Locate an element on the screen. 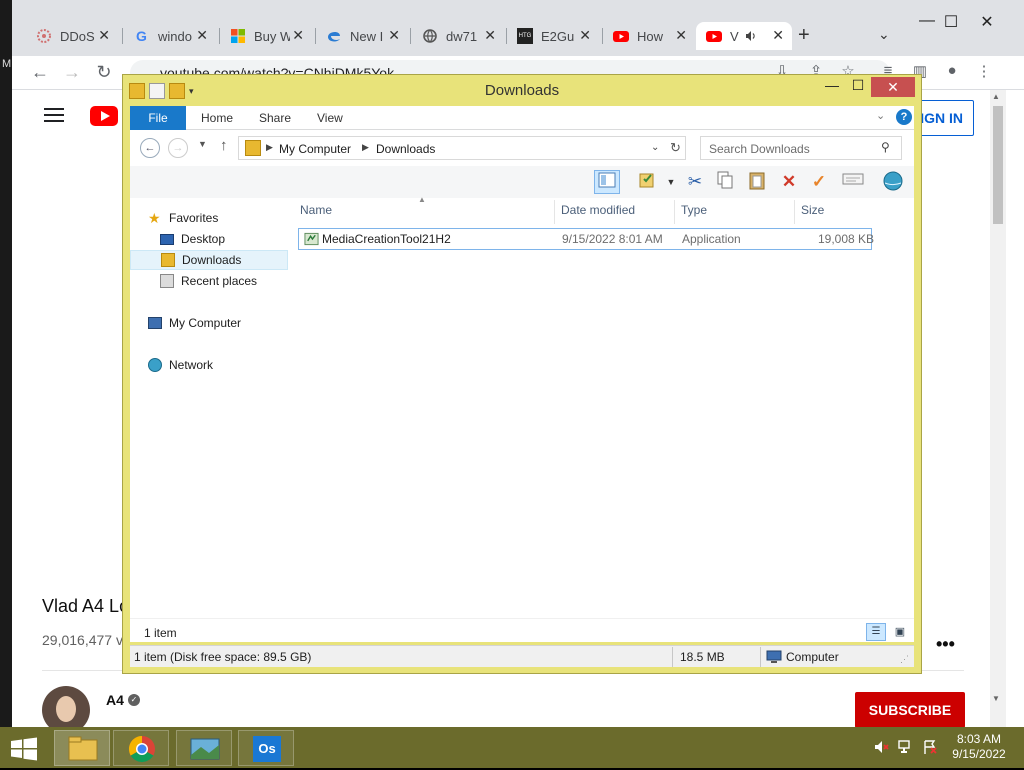  dropdown-arrow-icon: ▼ is located at coordinates (671, 182).